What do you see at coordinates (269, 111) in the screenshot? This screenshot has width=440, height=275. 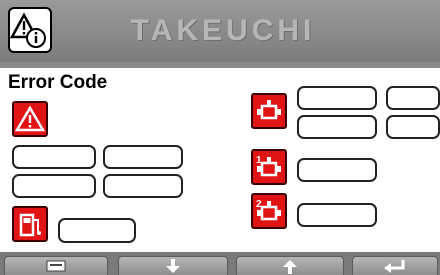 I see `engine-icon` at bounding box center [269, 111].